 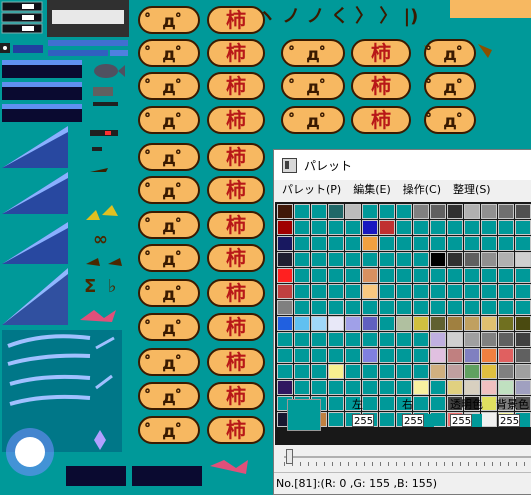 I want to click on left-color-value: 255, so click(x=363, y=420).